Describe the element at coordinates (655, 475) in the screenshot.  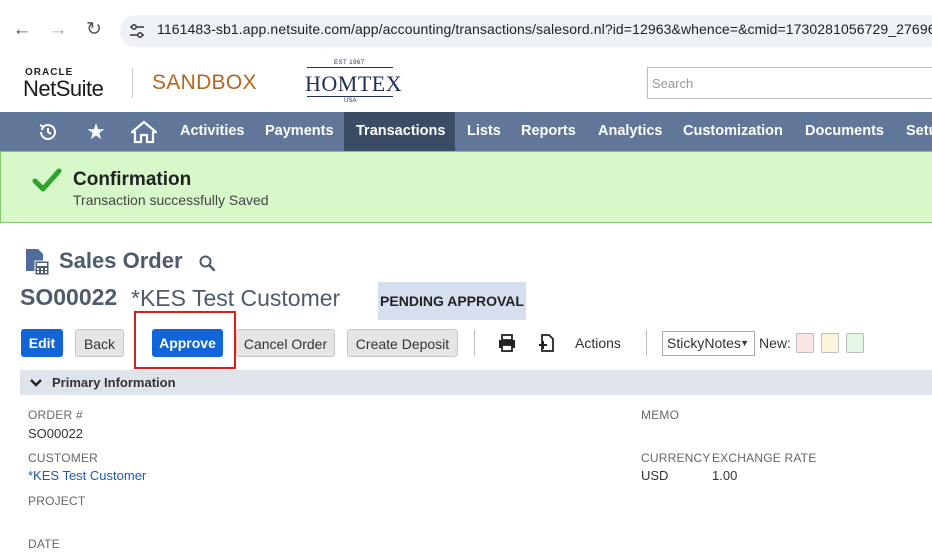
I see `currency-value: USD` at that location.